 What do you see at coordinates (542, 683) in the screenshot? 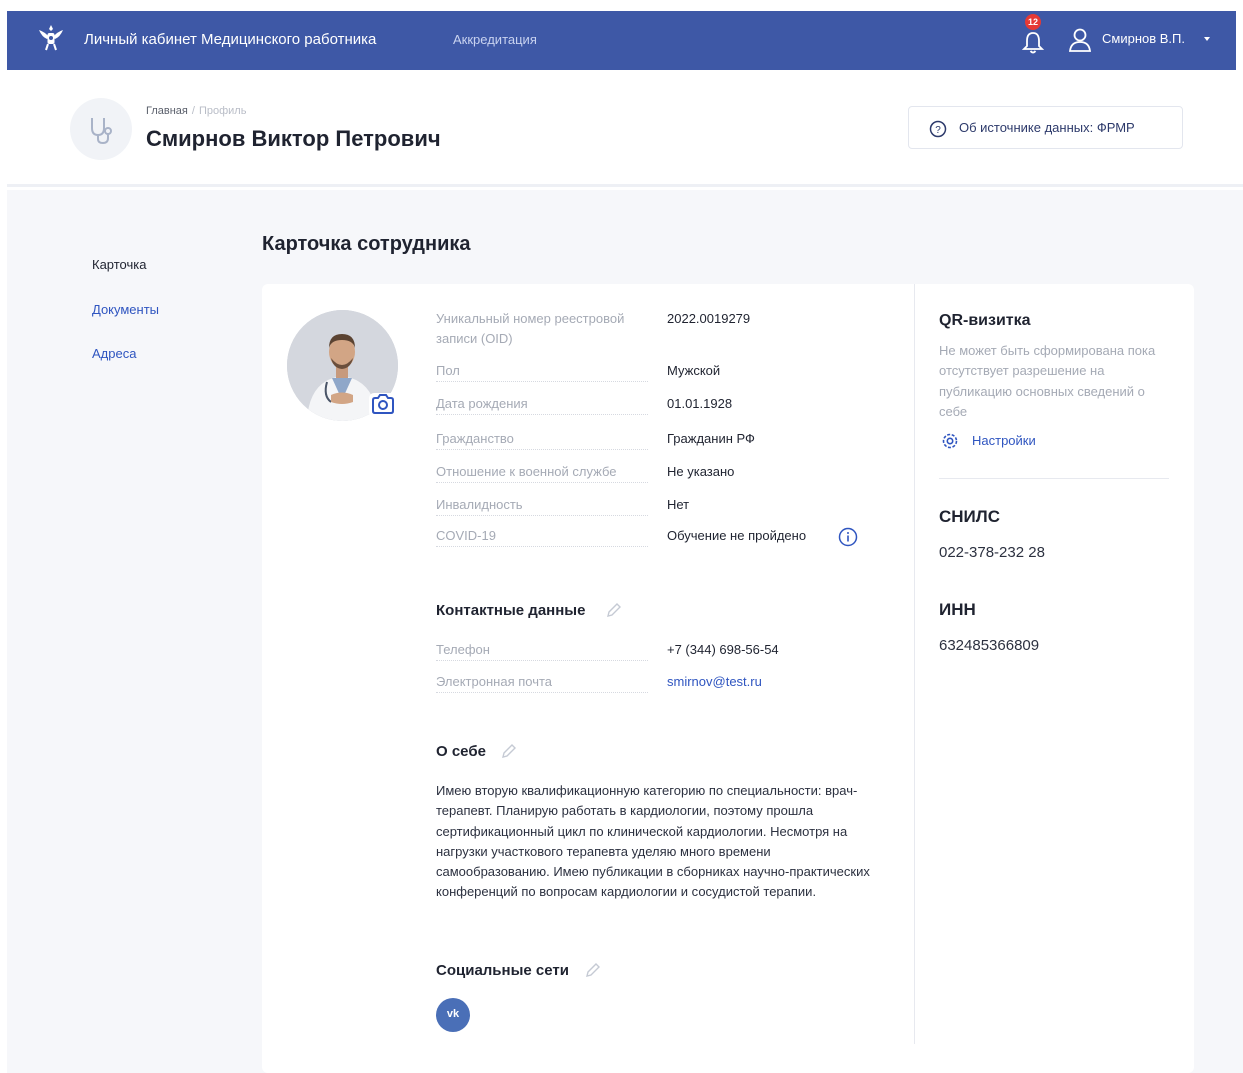
I see `field-label-email: Электронная почта` at bounding box center [542, 683].